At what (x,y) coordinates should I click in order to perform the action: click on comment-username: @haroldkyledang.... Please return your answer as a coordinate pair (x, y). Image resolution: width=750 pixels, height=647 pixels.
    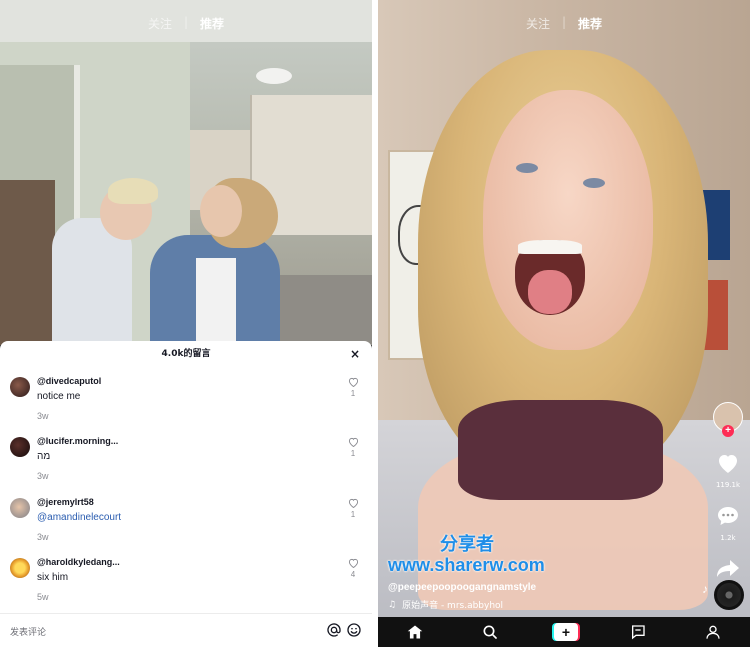
    Looking at the image, I should click on (78, 562).